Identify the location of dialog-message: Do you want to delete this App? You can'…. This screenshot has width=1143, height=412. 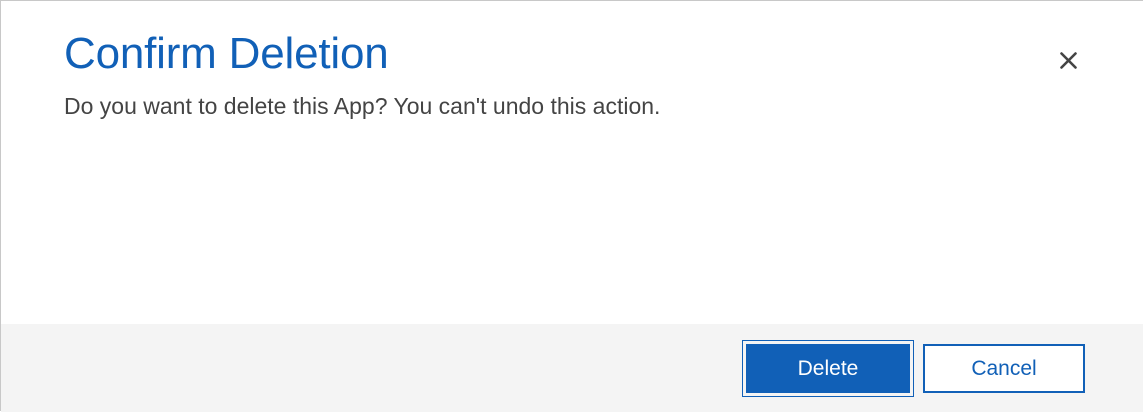
(362, 106).